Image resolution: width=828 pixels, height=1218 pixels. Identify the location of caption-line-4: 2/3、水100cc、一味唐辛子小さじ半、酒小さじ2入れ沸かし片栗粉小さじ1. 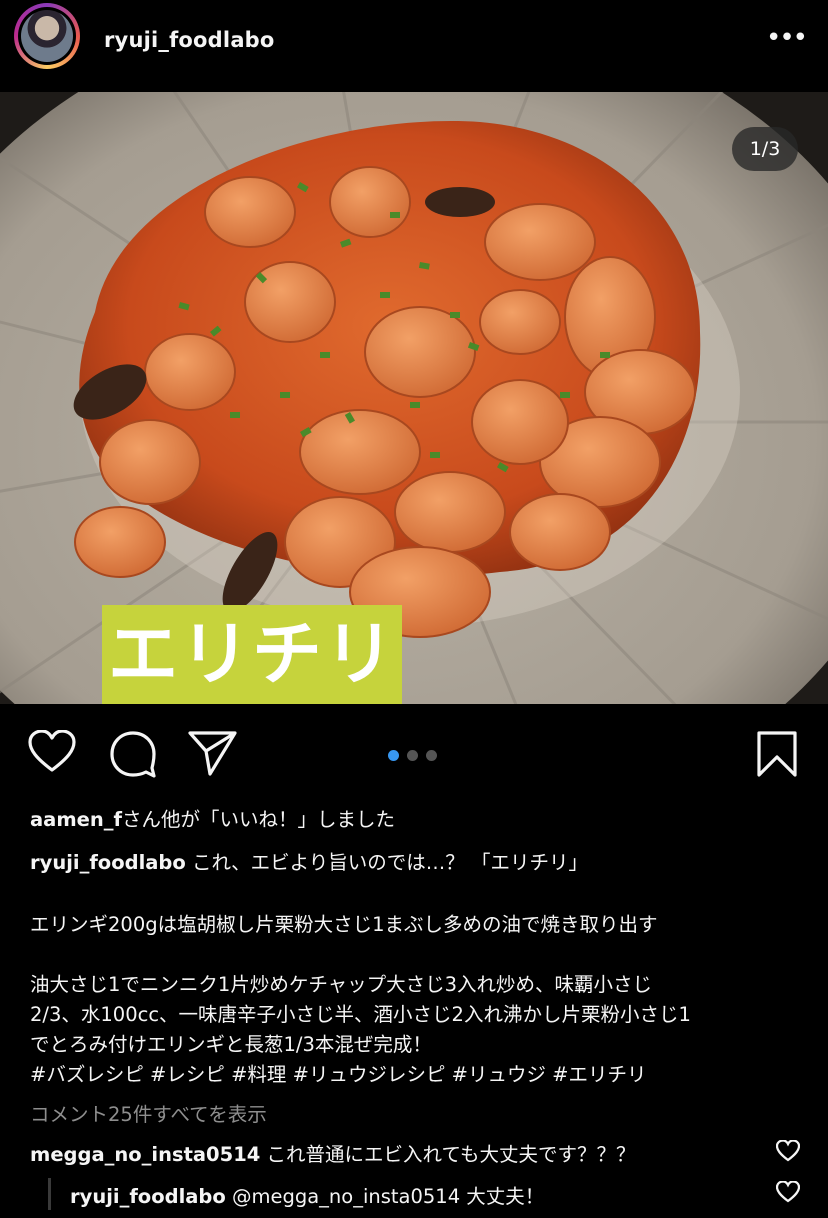
(360, 1014).